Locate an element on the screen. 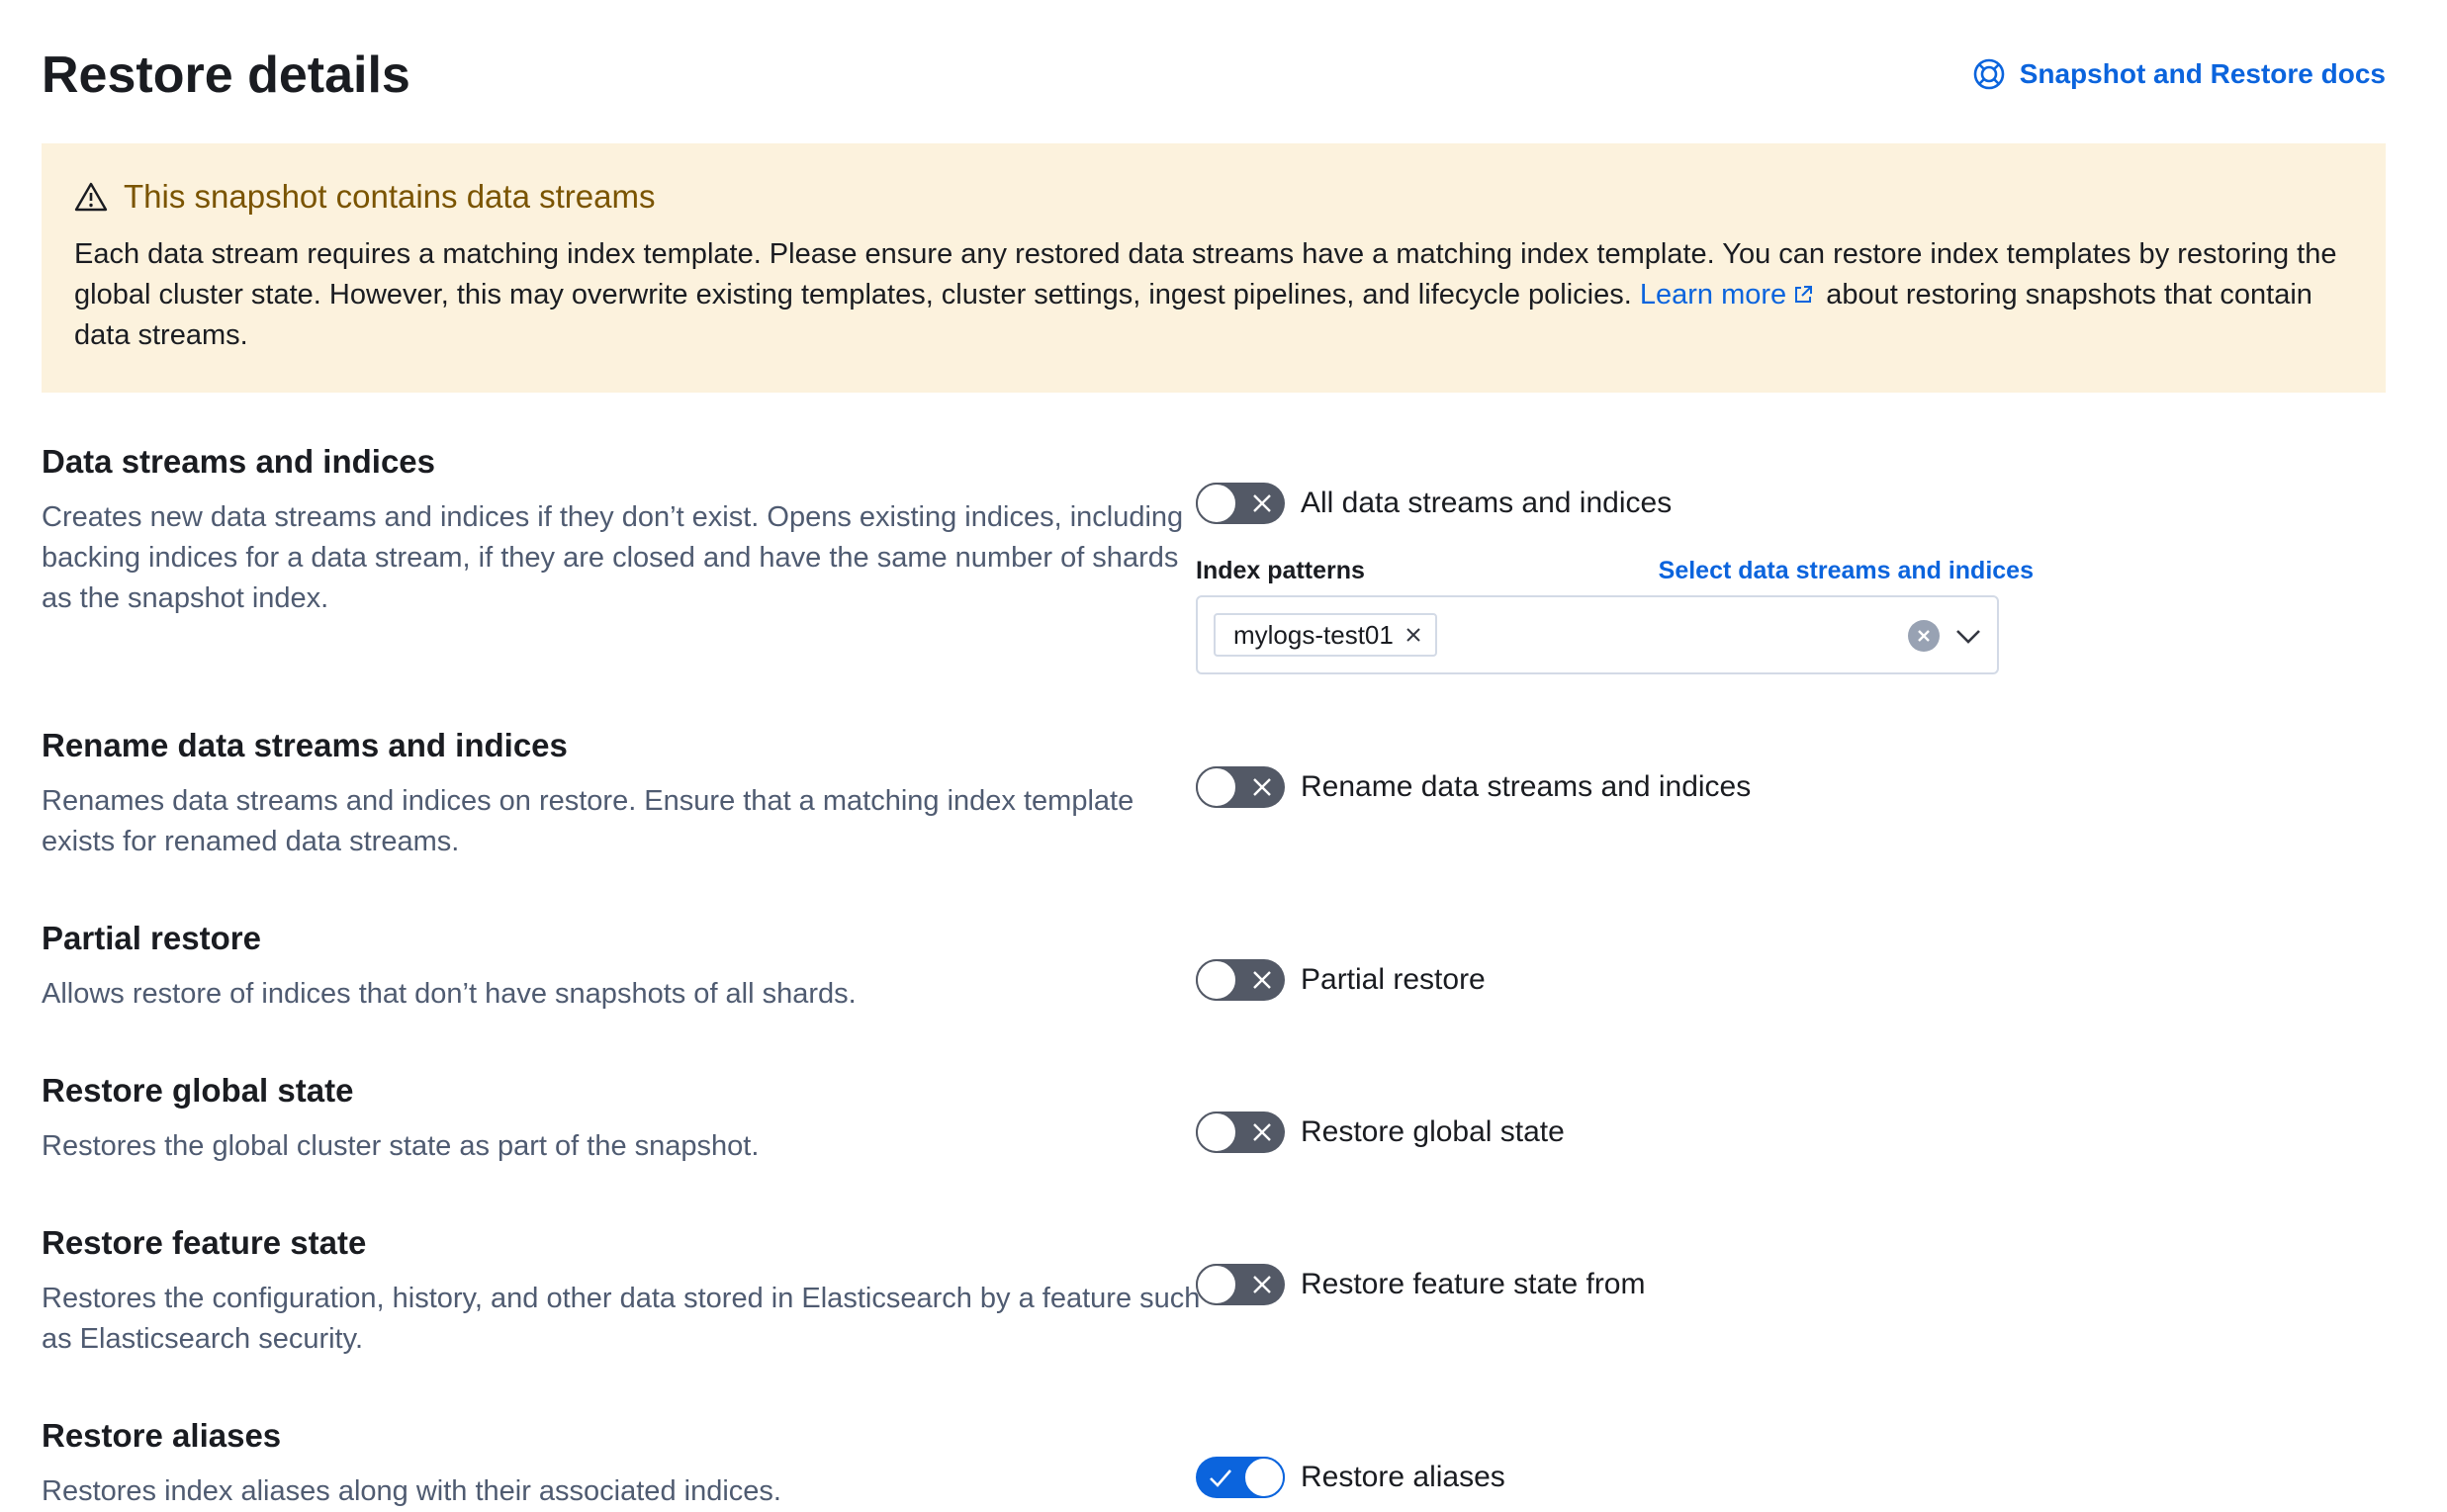  section-title: Rename data streams and indices is located at coordinates (305, 745).